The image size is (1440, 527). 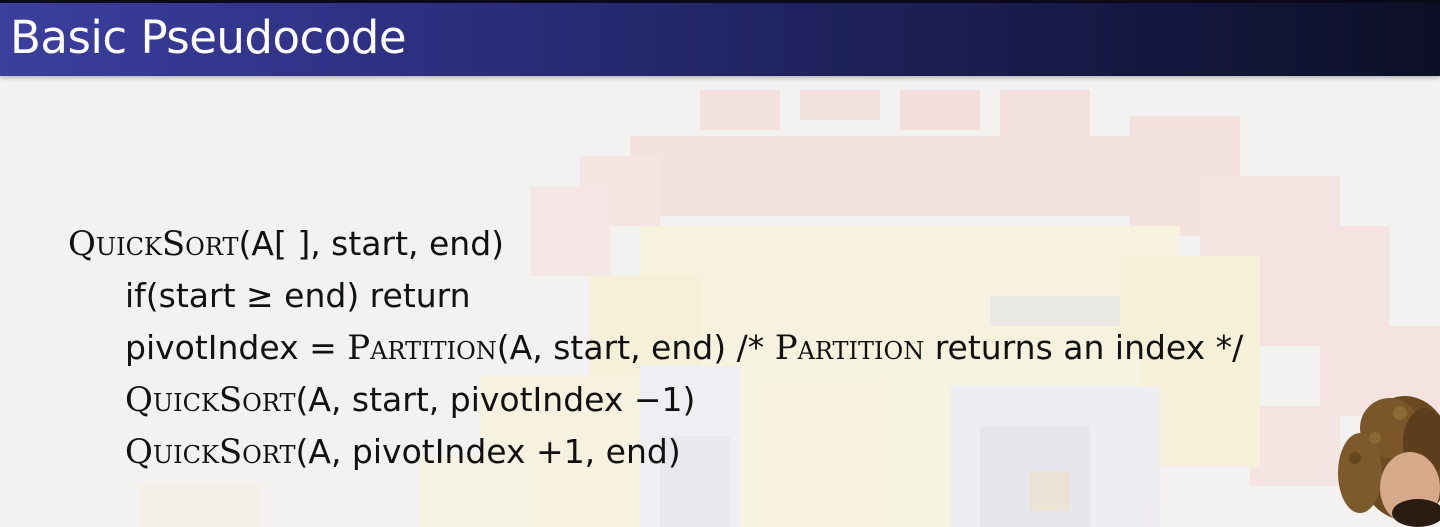 What do you see at coordinates (635, 347) in the screenshot?
I see `code-text: (A, start, end) /*` at bounding box center [635, 347].